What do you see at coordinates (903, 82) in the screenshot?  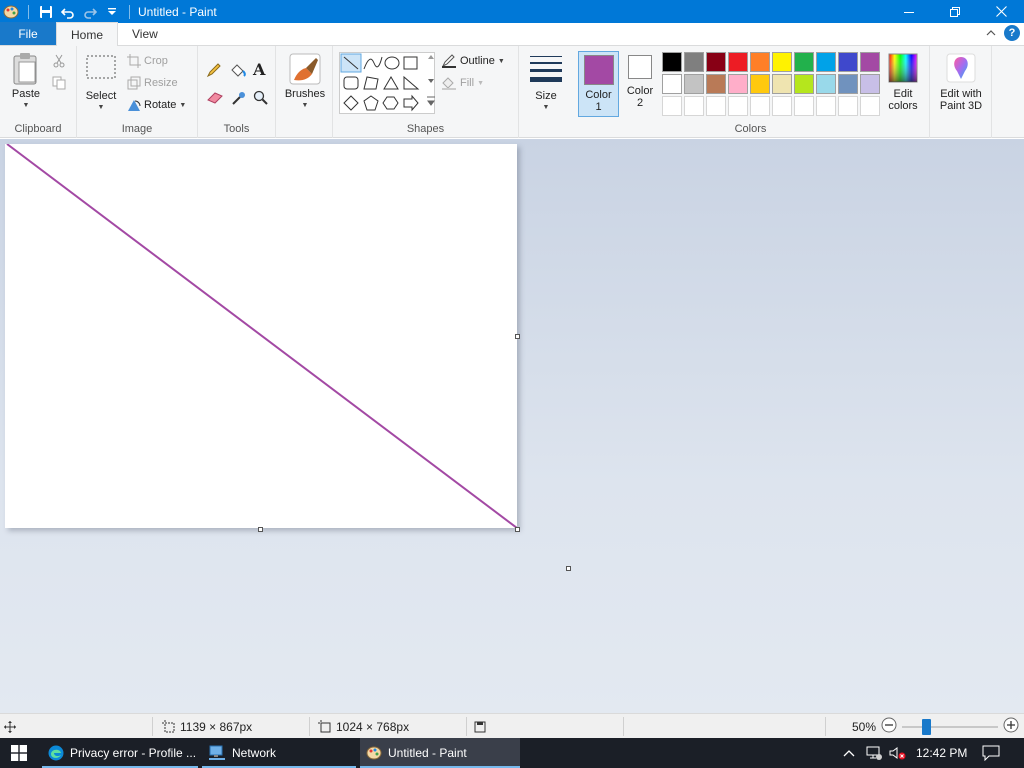 I see `edit-colors-button: Edit colors` at bounding box center [903, 82].